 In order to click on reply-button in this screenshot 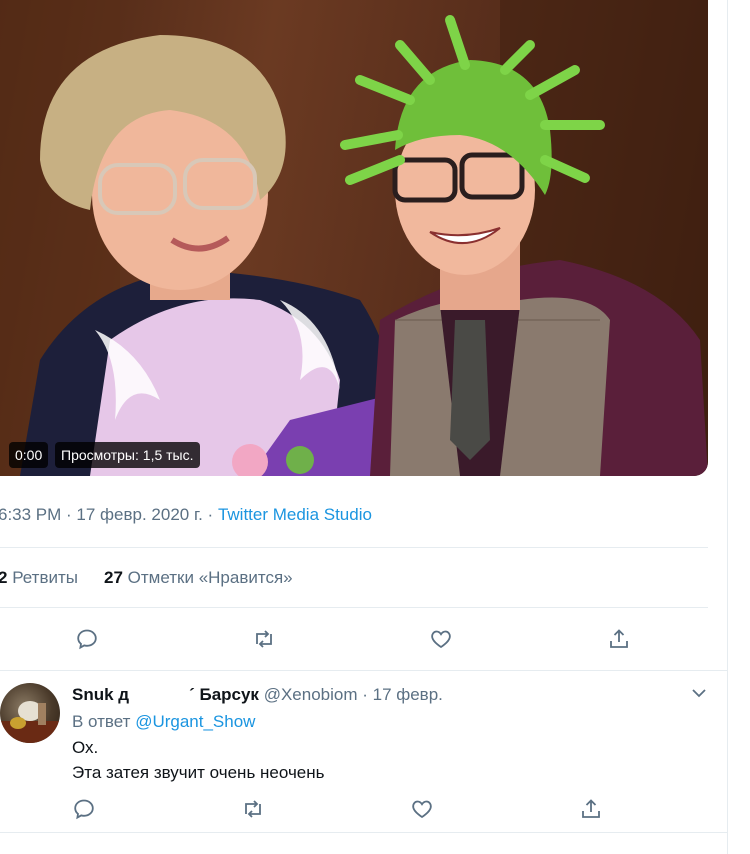, I will do `click(87, 639)`.